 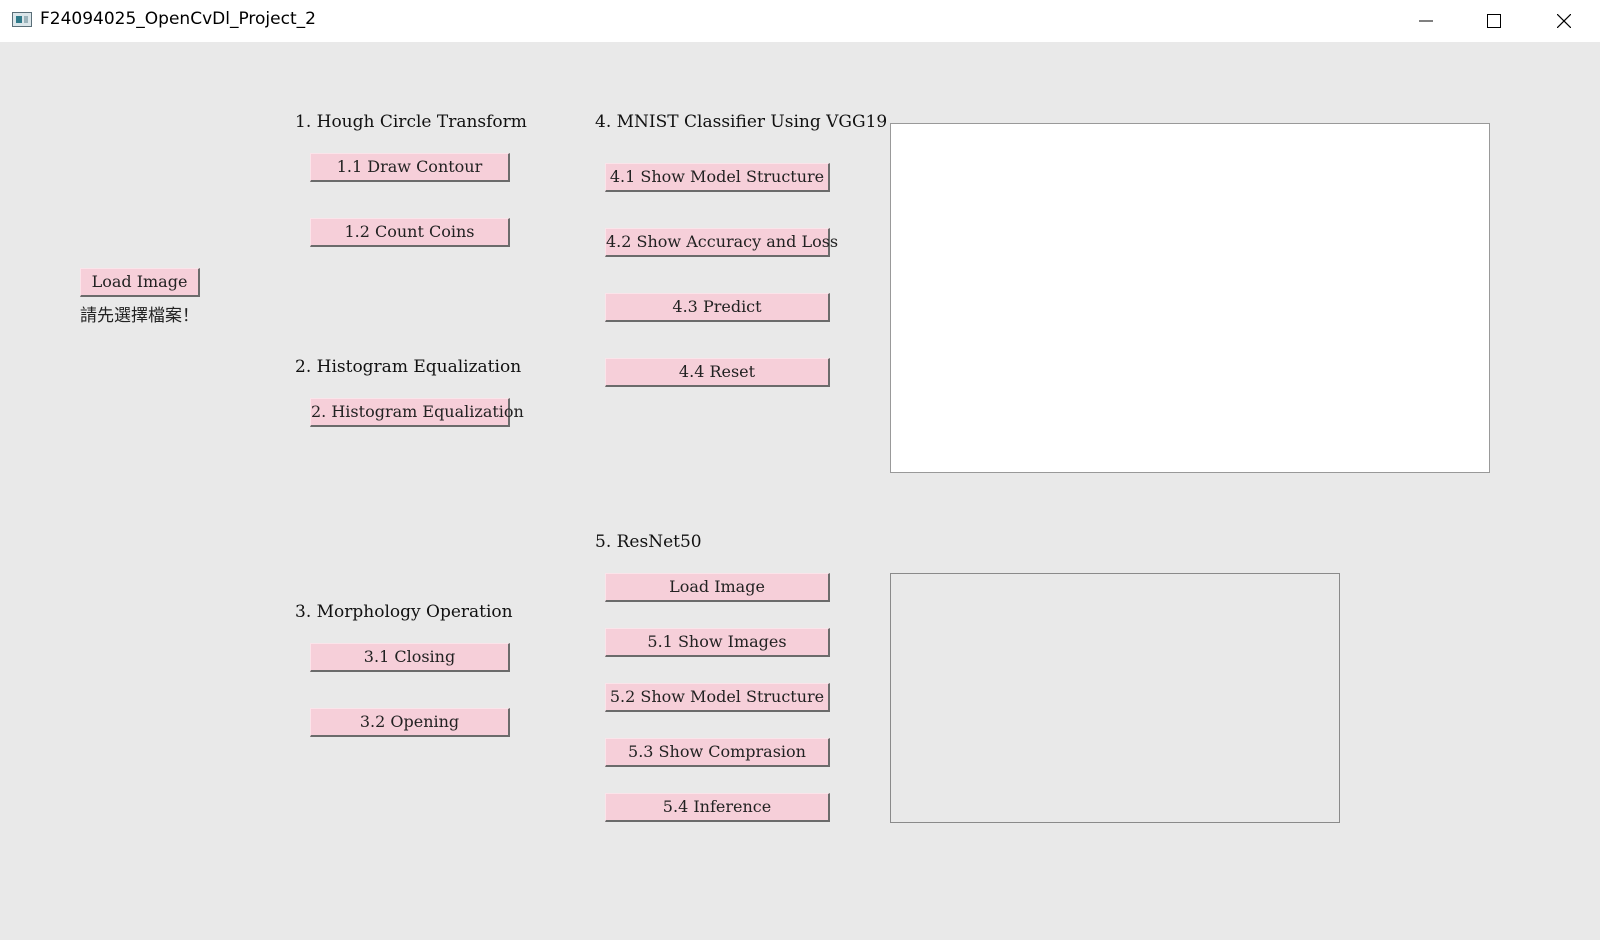 I want to click on section-histogram-title: 2. Histogram Equalization, so click(x=408, y=367).